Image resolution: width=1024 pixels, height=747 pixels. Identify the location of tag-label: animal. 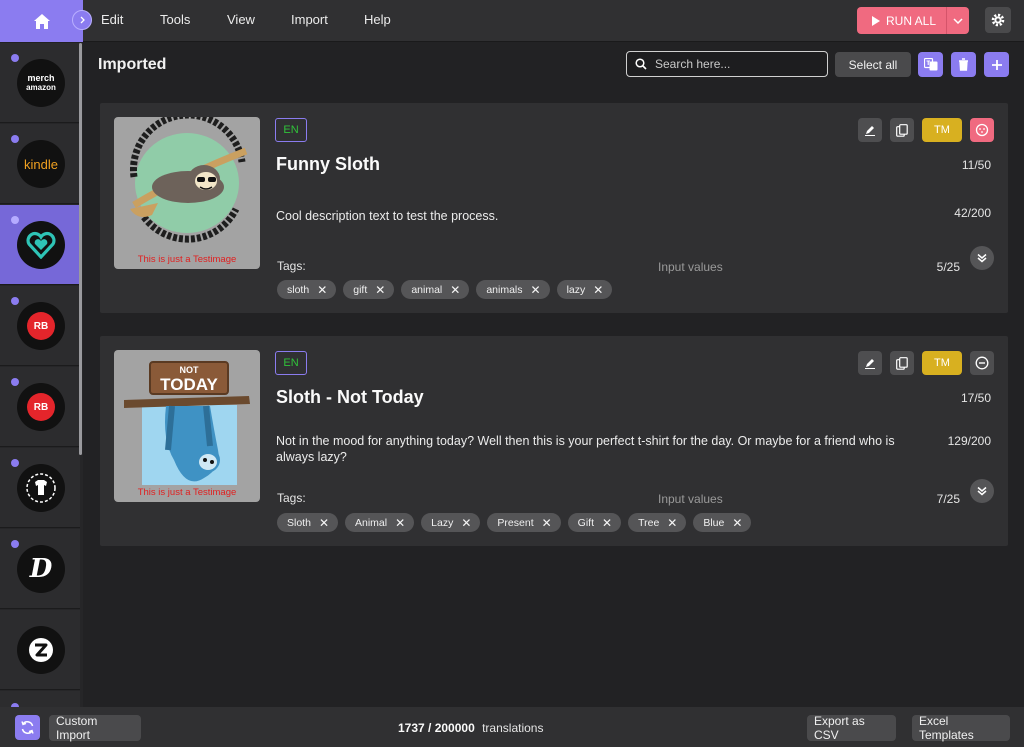
(427, 289).